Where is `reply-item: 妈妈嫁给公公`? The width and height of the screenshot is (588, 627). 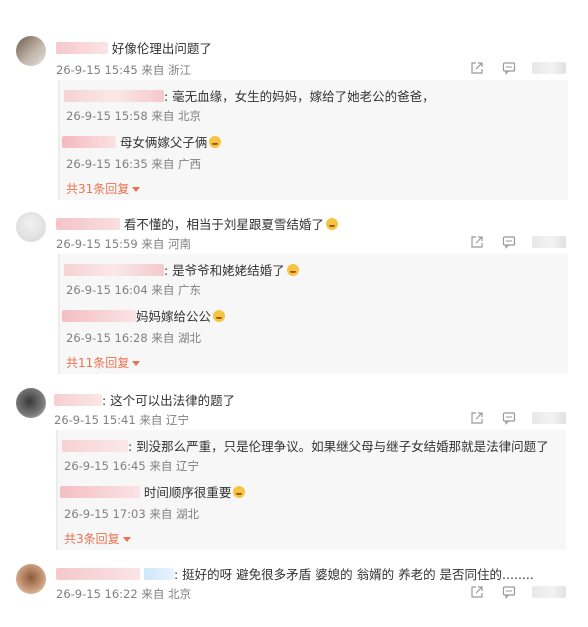
reply-item: 妈妈嫁给公公 is located at coordinates (144, 315).